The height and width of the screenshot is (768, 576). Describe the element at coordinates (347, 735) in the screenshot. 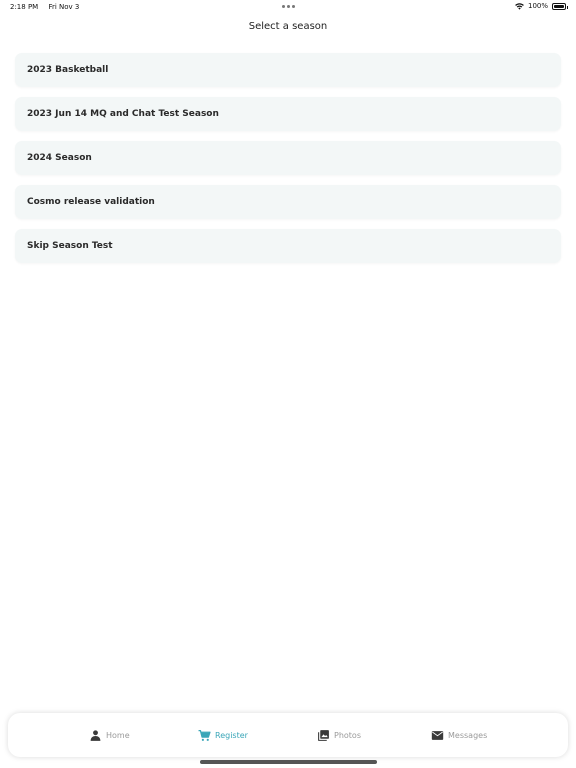

I see `tab-photos-label: Photos` at that location.